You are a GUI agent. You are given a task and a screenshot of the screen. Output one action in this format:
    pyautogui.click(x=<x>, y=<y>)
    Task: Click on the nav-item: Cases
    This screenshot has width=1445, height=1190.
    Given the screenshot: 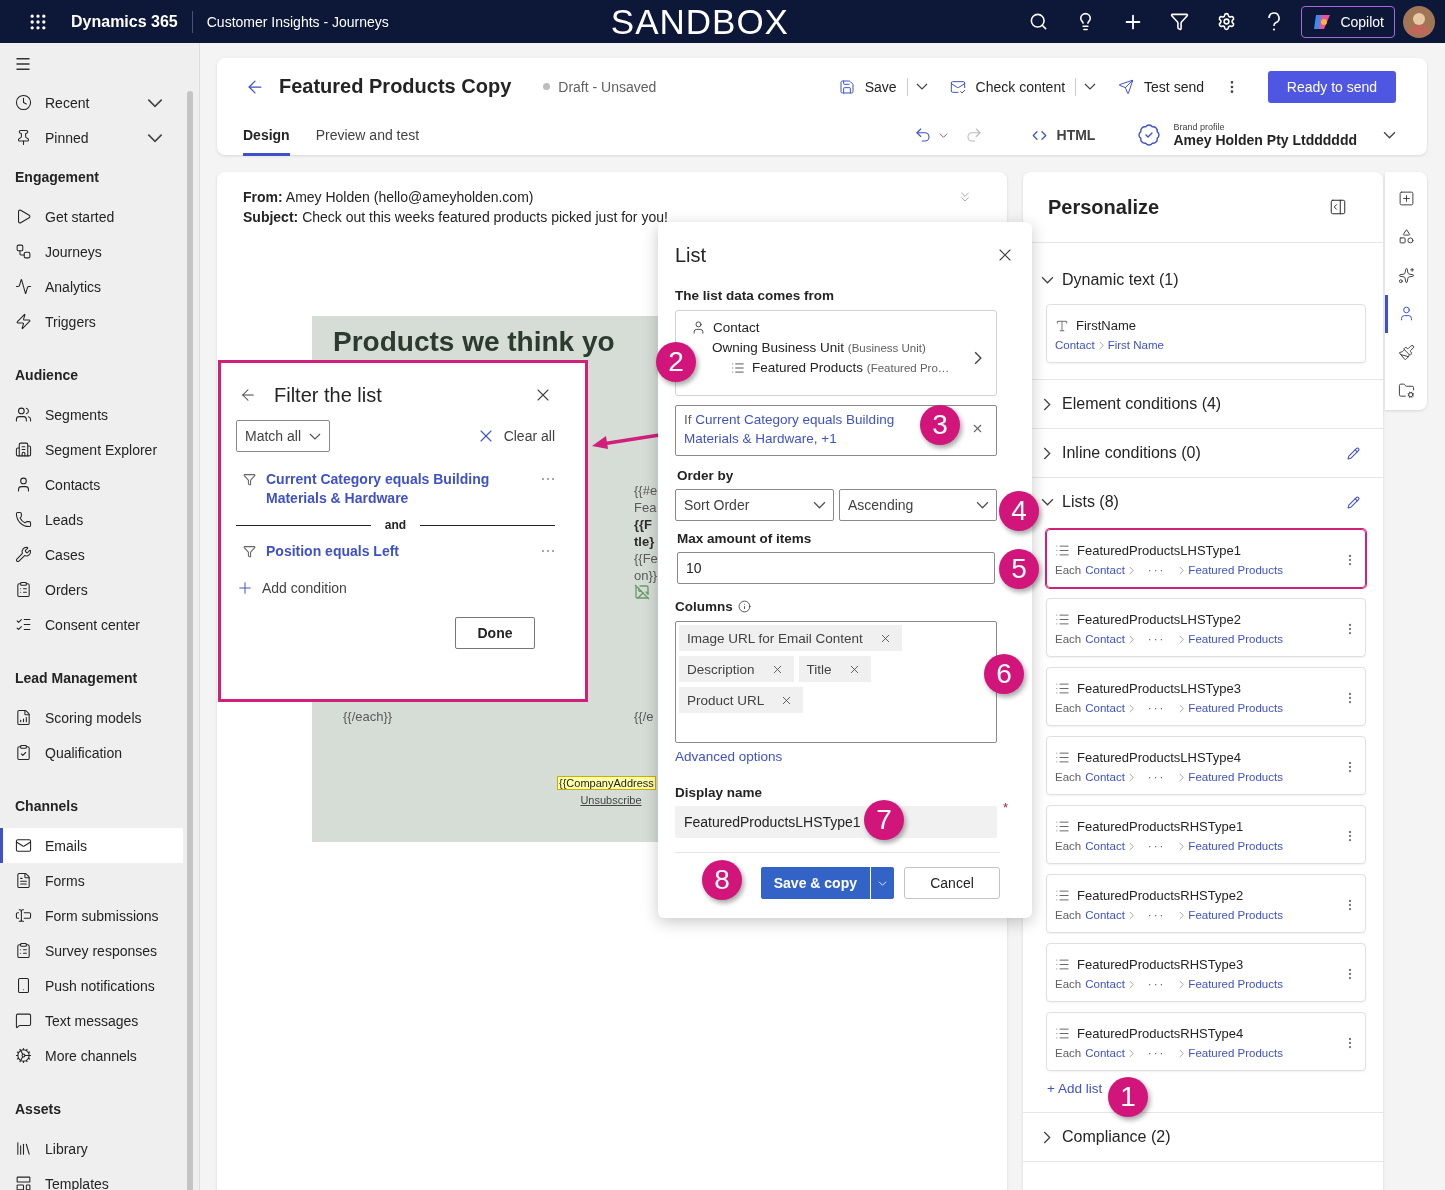 What is the action you would take?
    pyautogui.click(x=91, y=554)
    